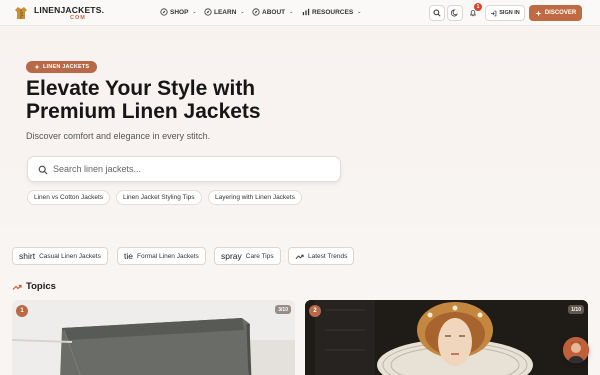 Image resolution: width=600 pixels, height=375 pixels. I want to click on notification-badge: 1, so click(478, 7).